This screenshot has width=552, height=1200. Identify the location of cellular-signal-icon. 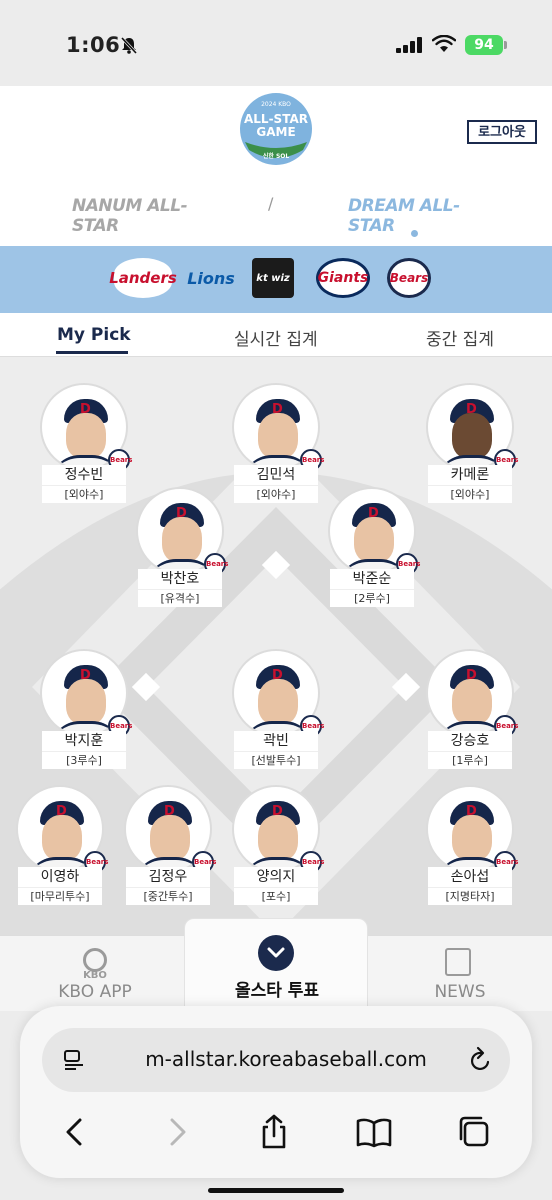
(409, 45).